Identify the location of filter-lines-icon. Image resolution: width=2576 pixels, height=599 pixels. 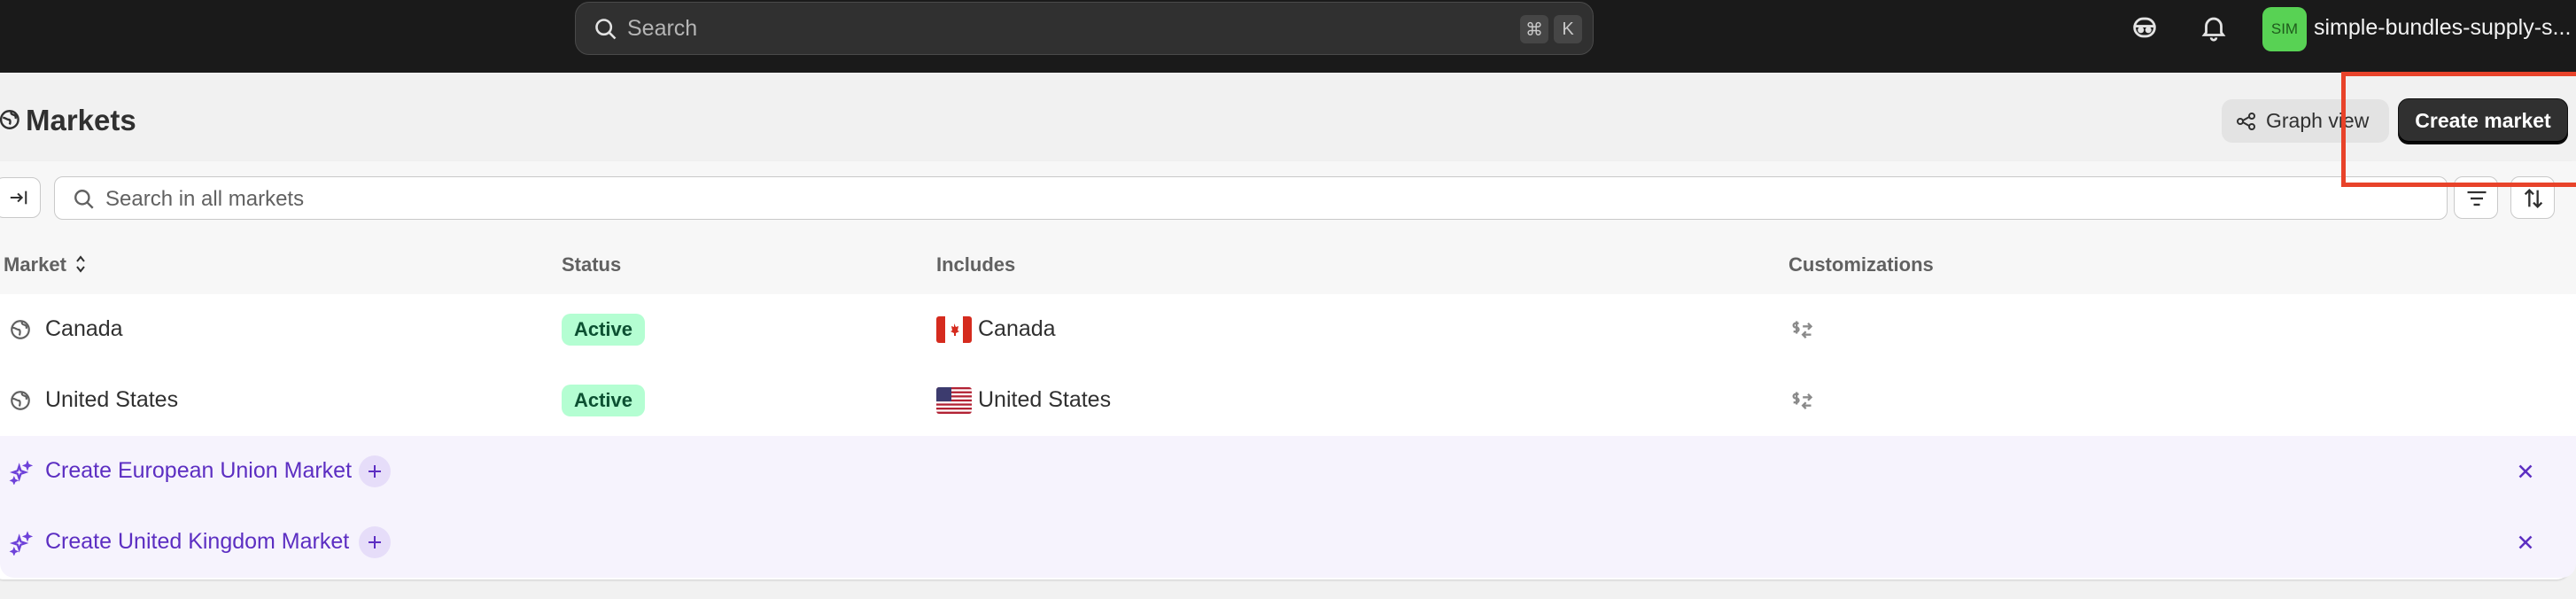
(2477, 198).